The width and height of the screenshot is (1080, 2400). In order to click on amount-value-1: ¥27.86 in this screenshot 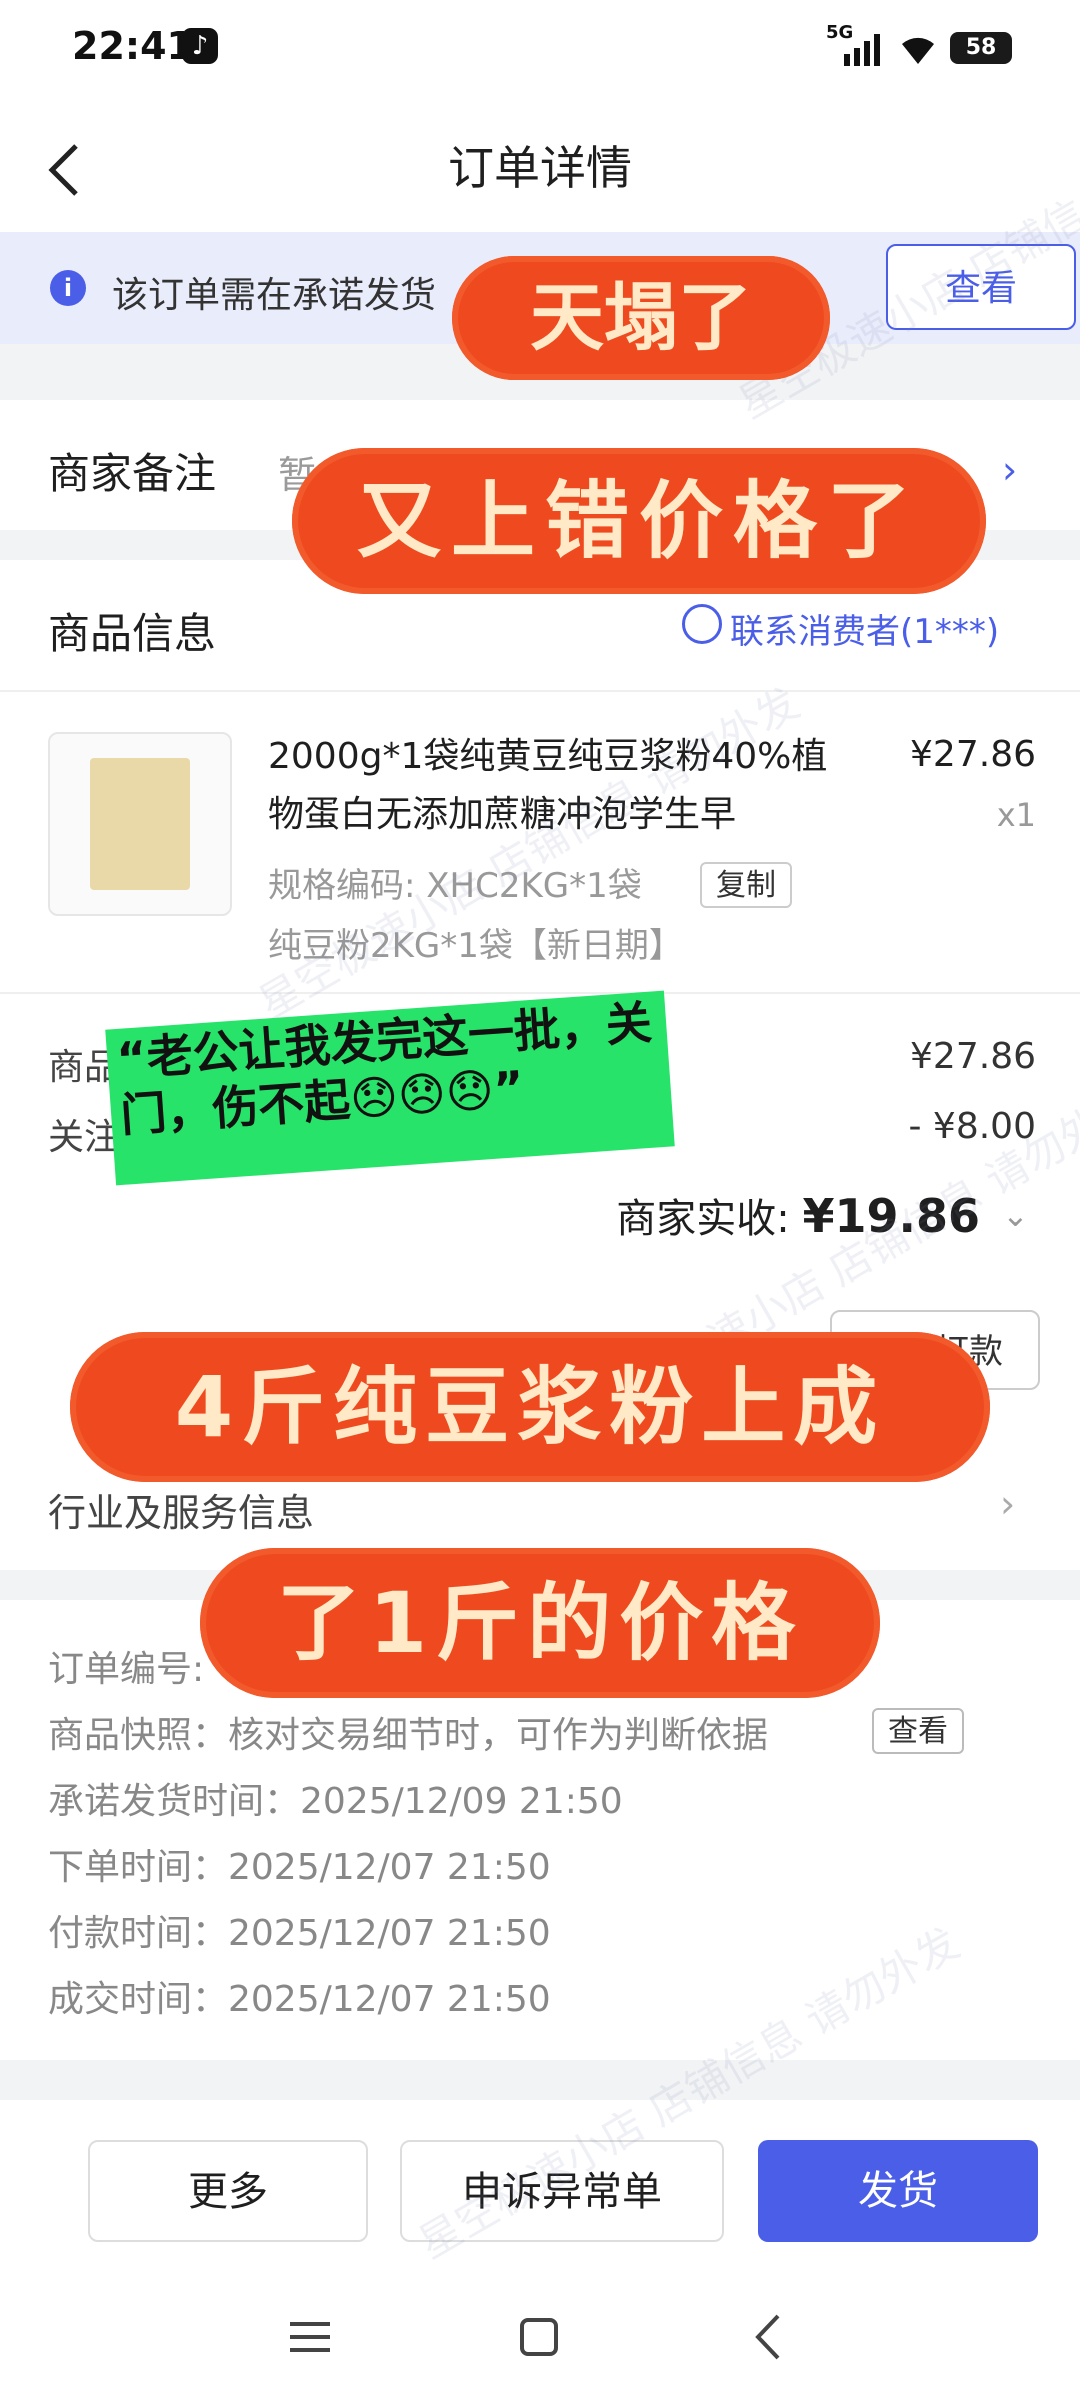, I will do `click(973, 1056)`.